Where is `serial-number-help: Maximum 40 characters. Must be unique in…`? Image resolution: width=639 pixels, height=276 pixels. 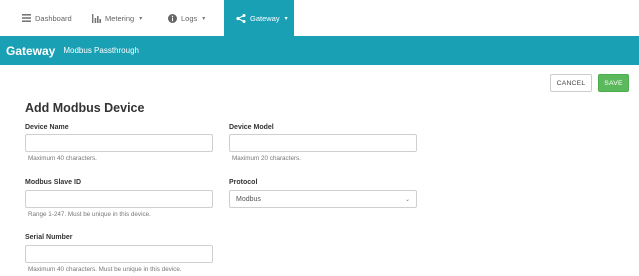
serial-number-help: Maximum 40 characters. Must be unique in… is located at coordinates (105, 269).